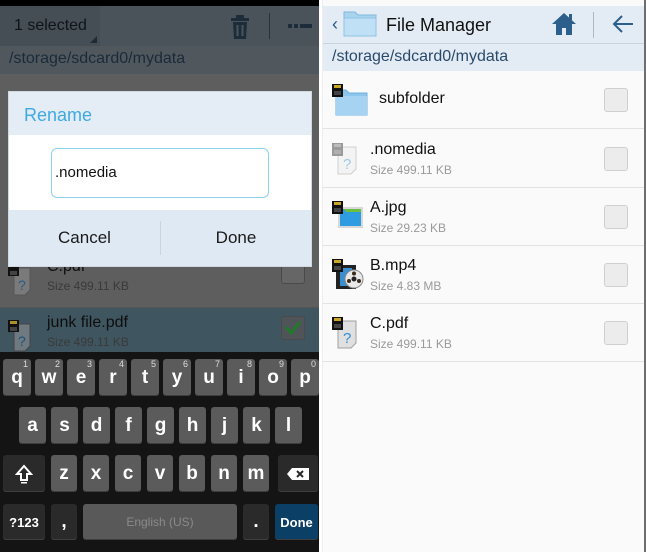 The height and width of the screenshot is (552, 646). I want to click on comma-key: ,, so click(64, 522).